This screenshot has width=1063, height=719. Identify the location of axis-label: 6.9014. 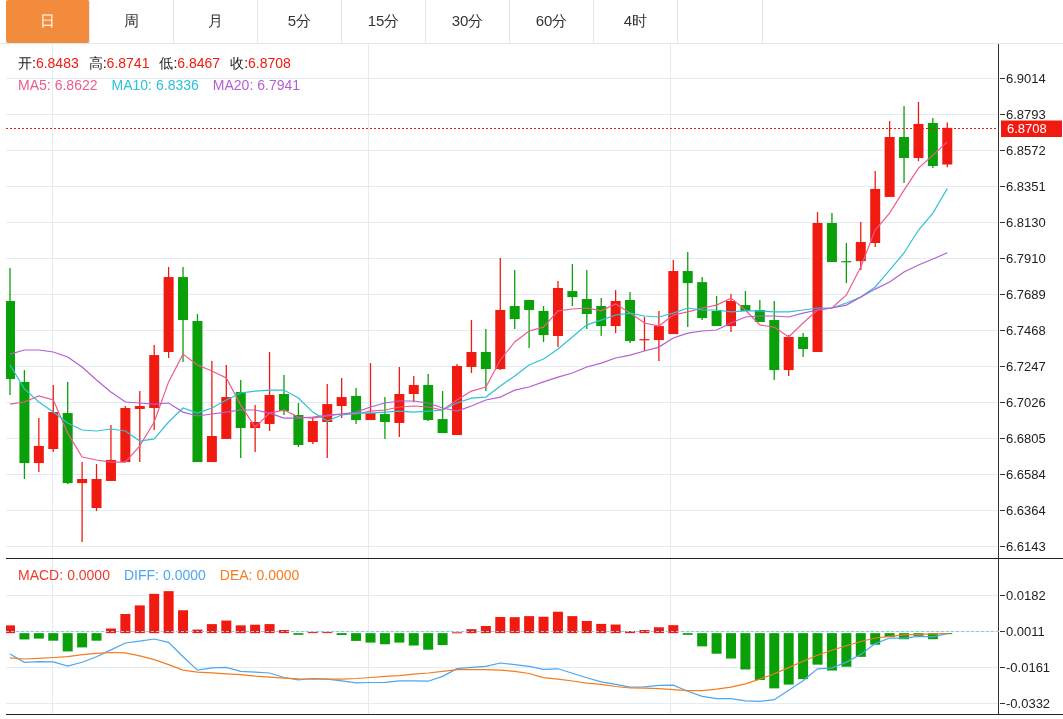
(1026, 78).